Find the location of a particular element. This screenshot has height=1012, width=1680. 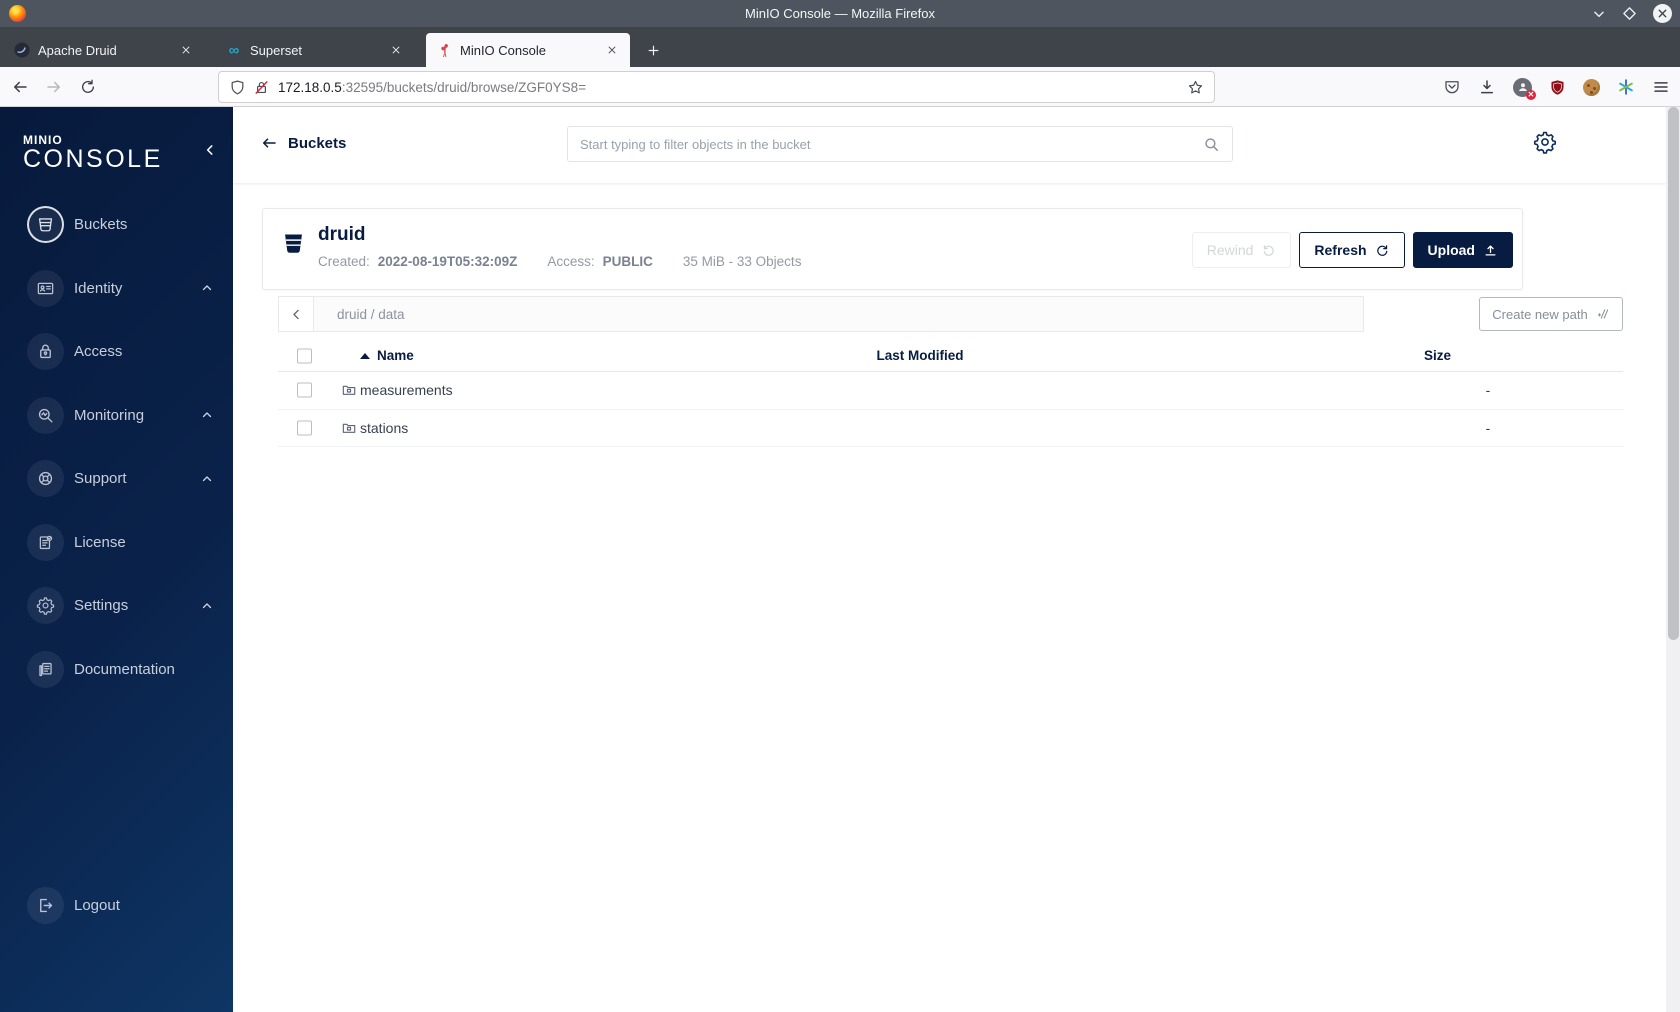

settings-gear-icon is located at coordinates (1545, 142).